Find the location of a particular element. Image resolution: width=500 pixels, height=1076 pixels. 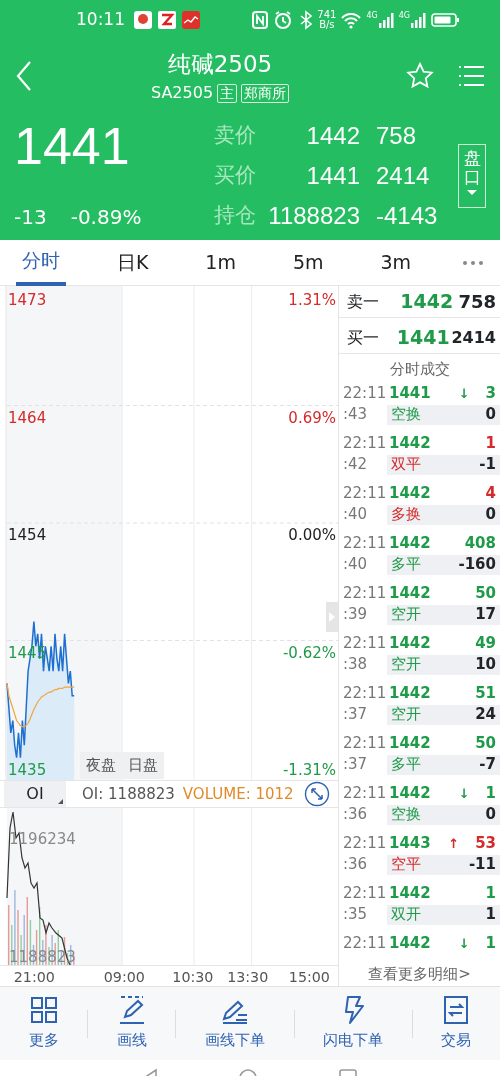

toolbar-label: 画线 is located at coordinates (131, 1040).